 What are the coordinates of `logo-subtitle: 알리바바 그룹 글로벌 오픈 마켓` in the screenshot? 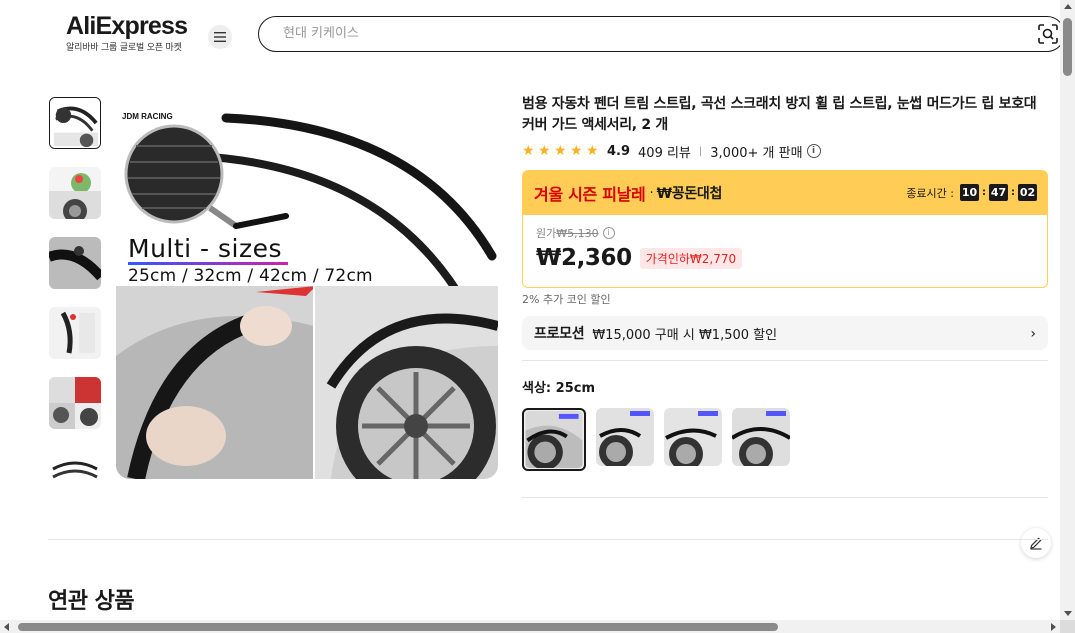 It's located at (124, 48).